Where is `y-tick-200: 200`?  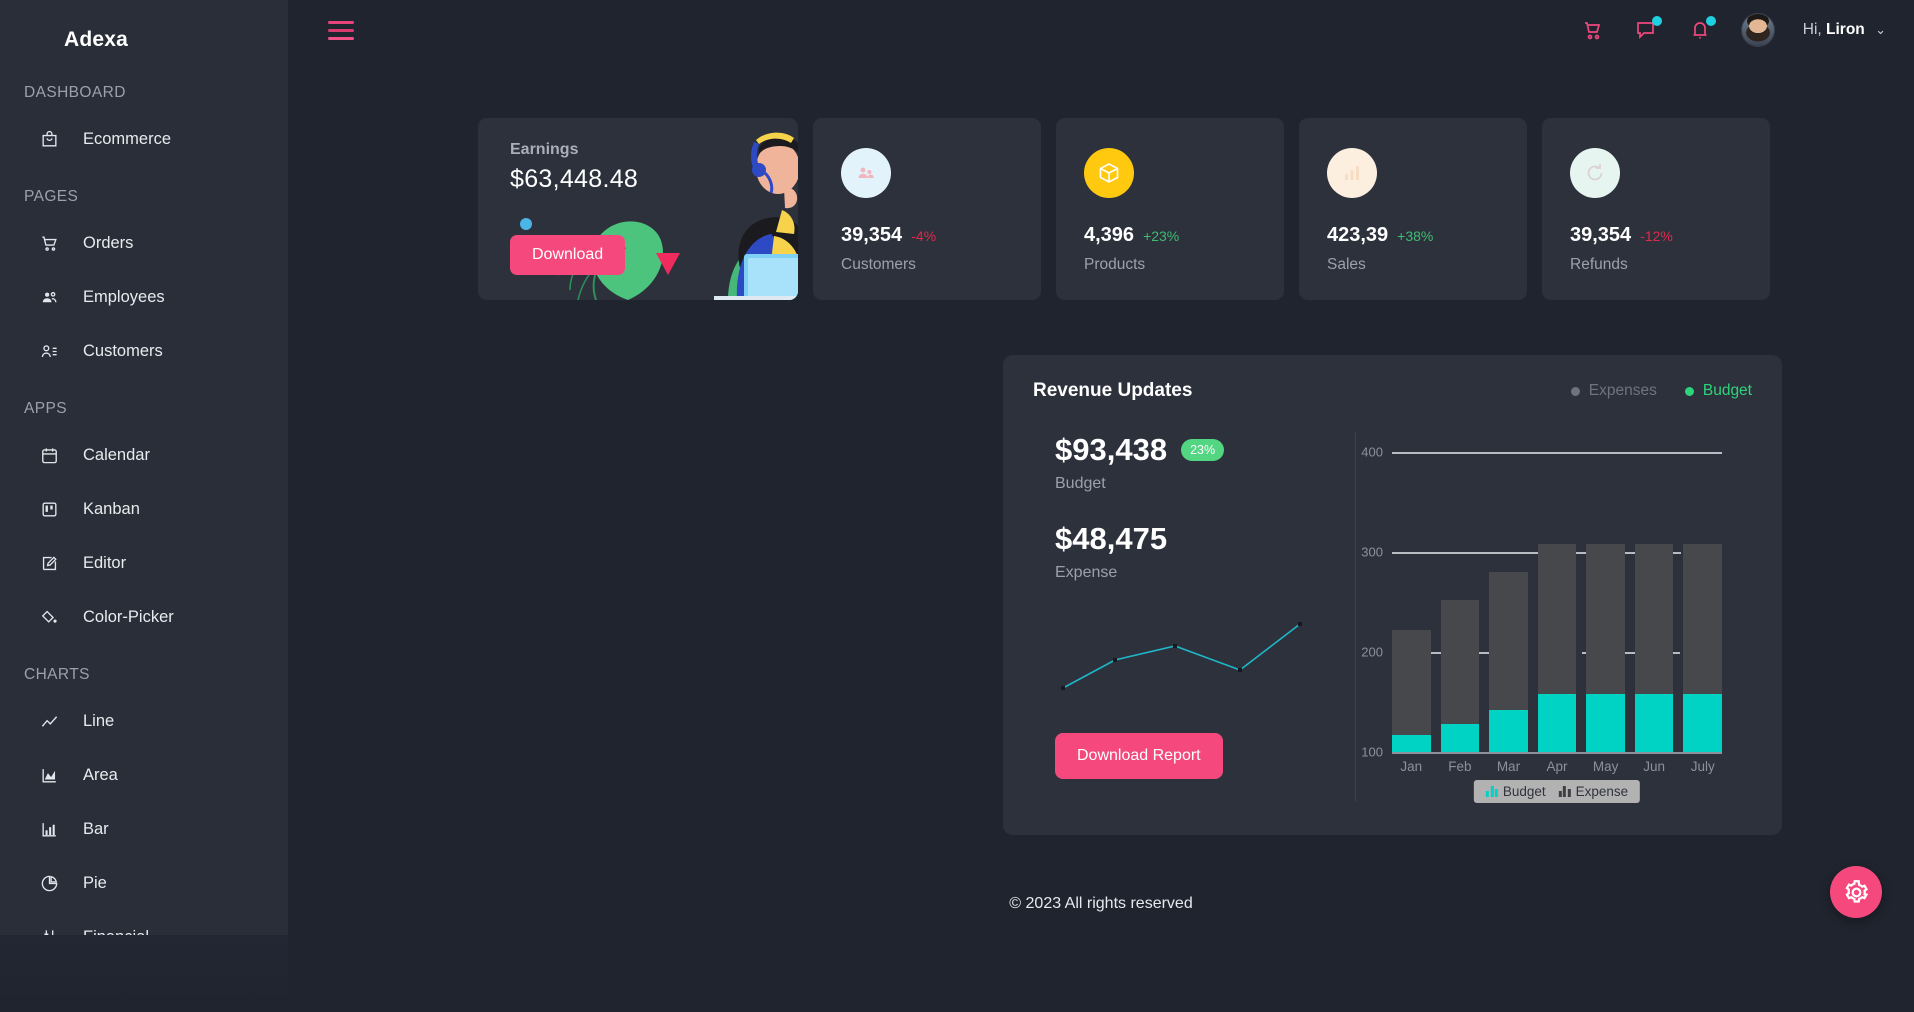 y-tick-200: 200 is located at coordinates (1372, 652).